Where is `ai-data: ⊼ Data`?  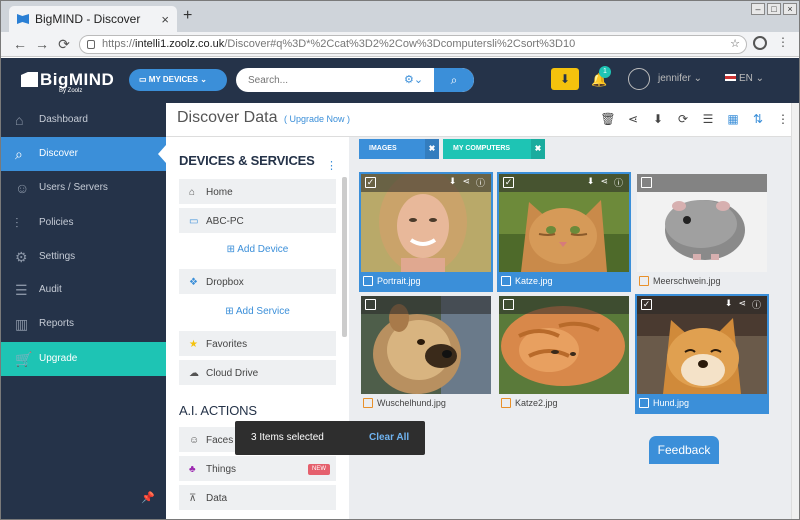 ai-data: ⊼ Data is located at coordinates (257, 498).